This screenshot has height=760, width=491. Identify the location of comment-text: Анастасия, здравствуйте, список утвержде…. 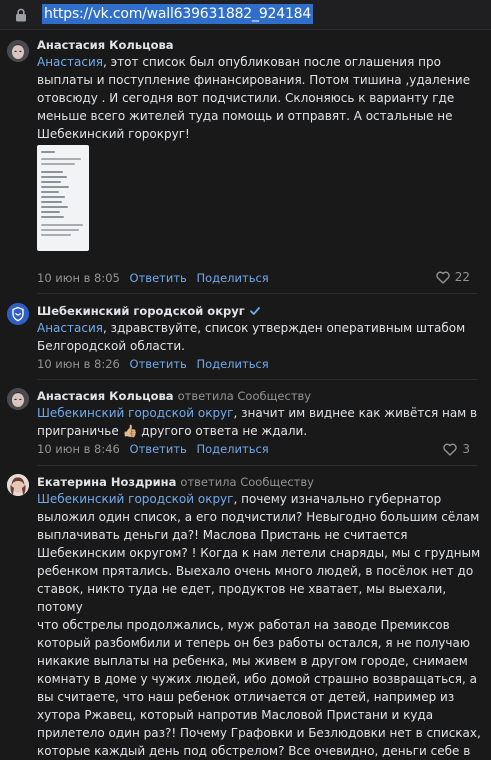
(251, 337).